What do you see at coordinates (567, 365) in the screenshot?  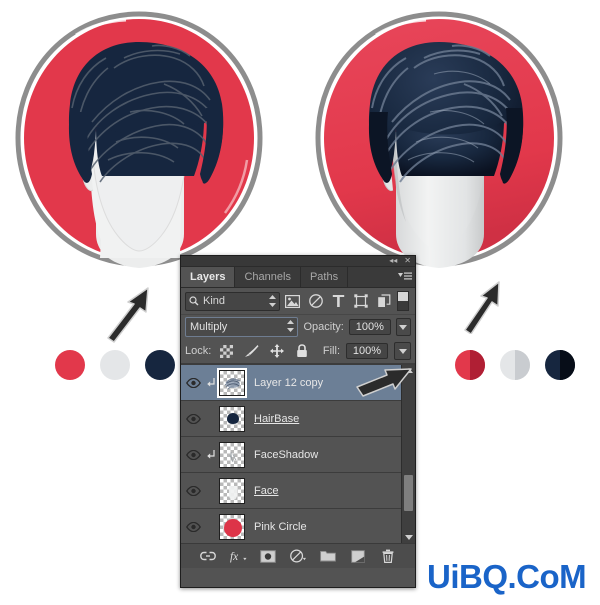 I see `swatch-navy-shade-half` at bounding box center [567, 365].